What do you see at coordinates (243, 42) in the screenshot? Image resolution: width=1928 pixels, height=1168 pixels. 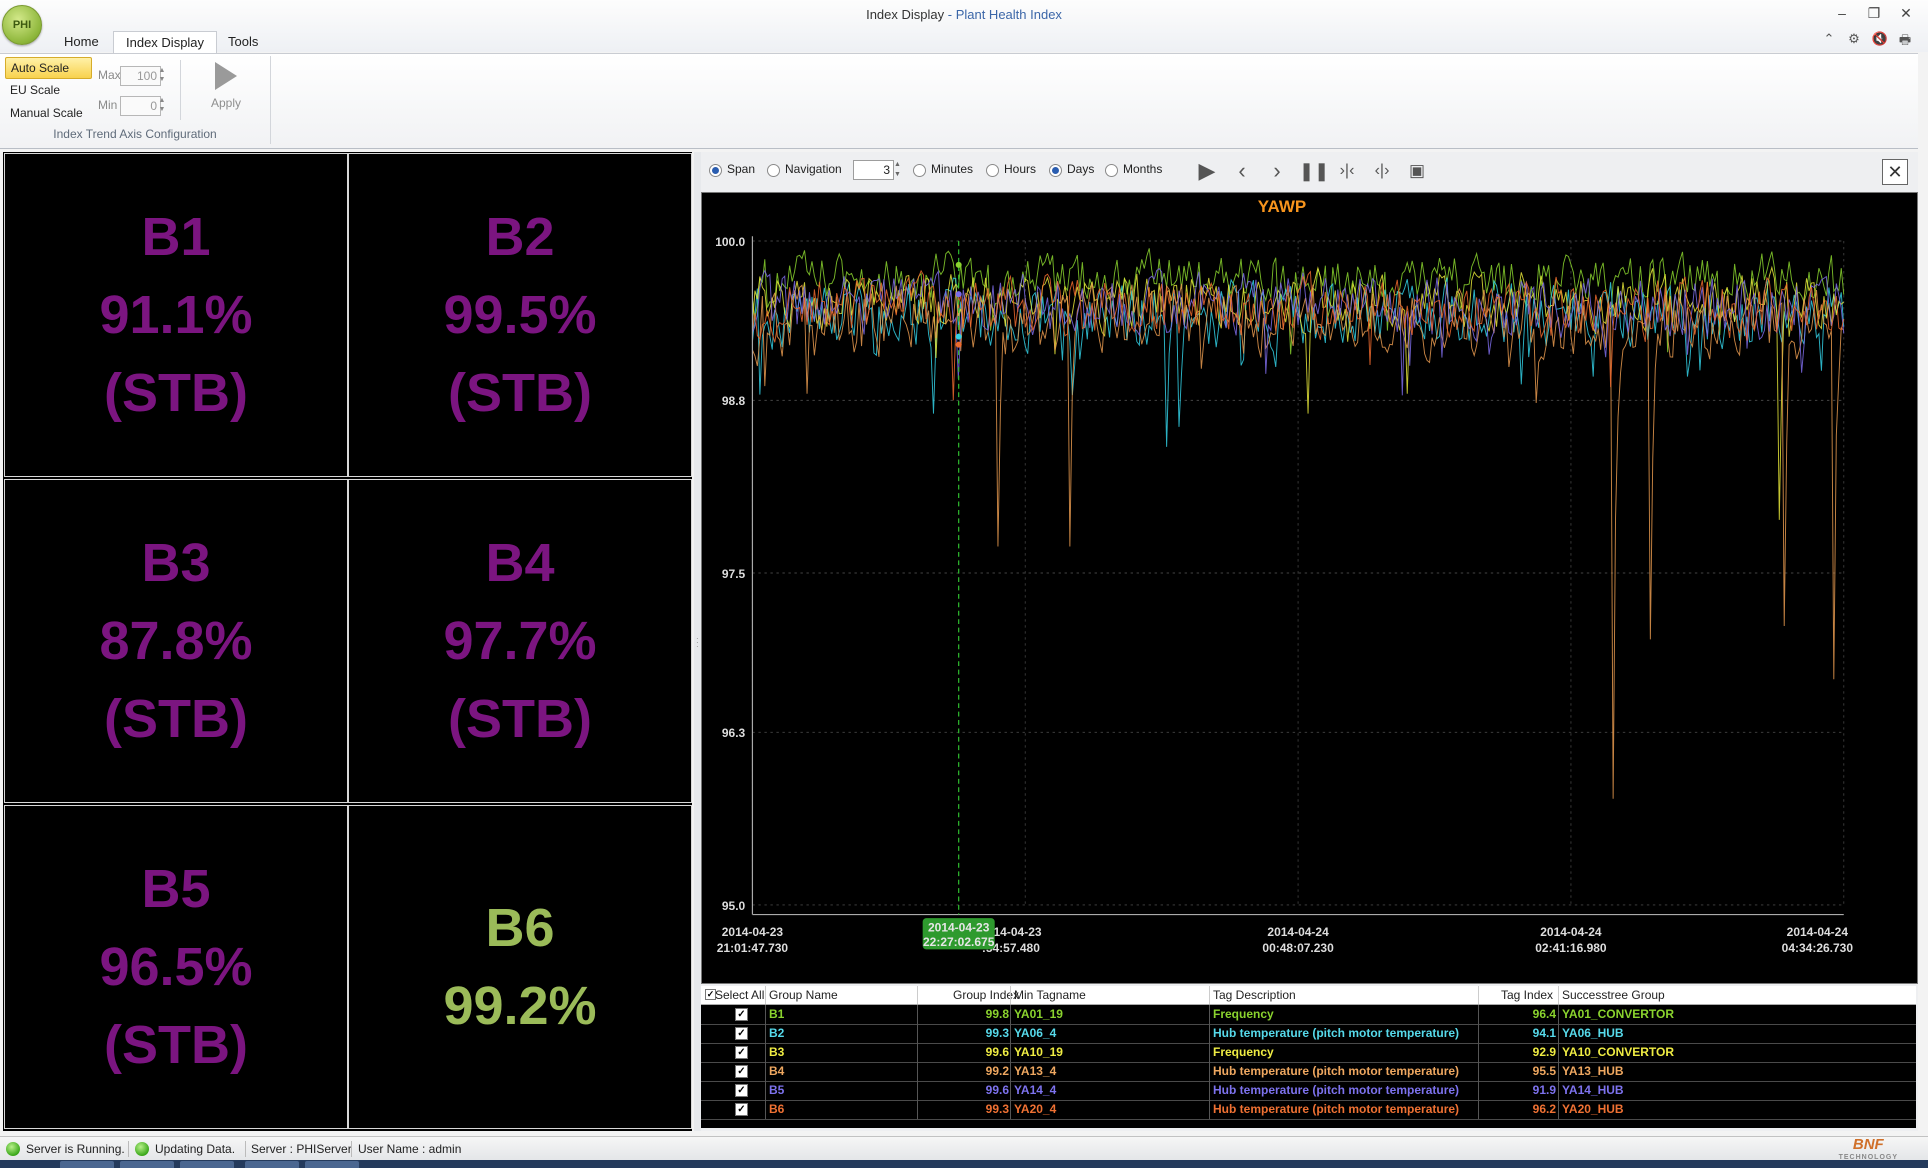 I see `tab-tools: Tools` at bounding box center [243, 42].